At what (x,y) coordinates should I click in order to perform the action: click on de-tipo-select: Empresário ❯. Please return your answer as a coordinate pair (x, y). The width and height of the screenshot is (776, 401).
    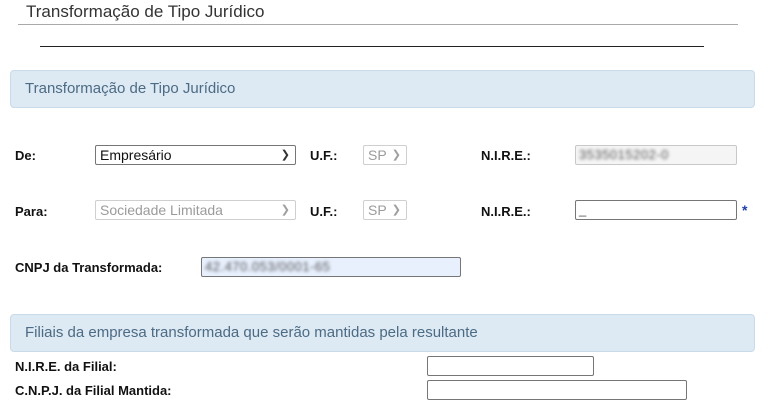
    Looking at the image, I should click on (195, 155).